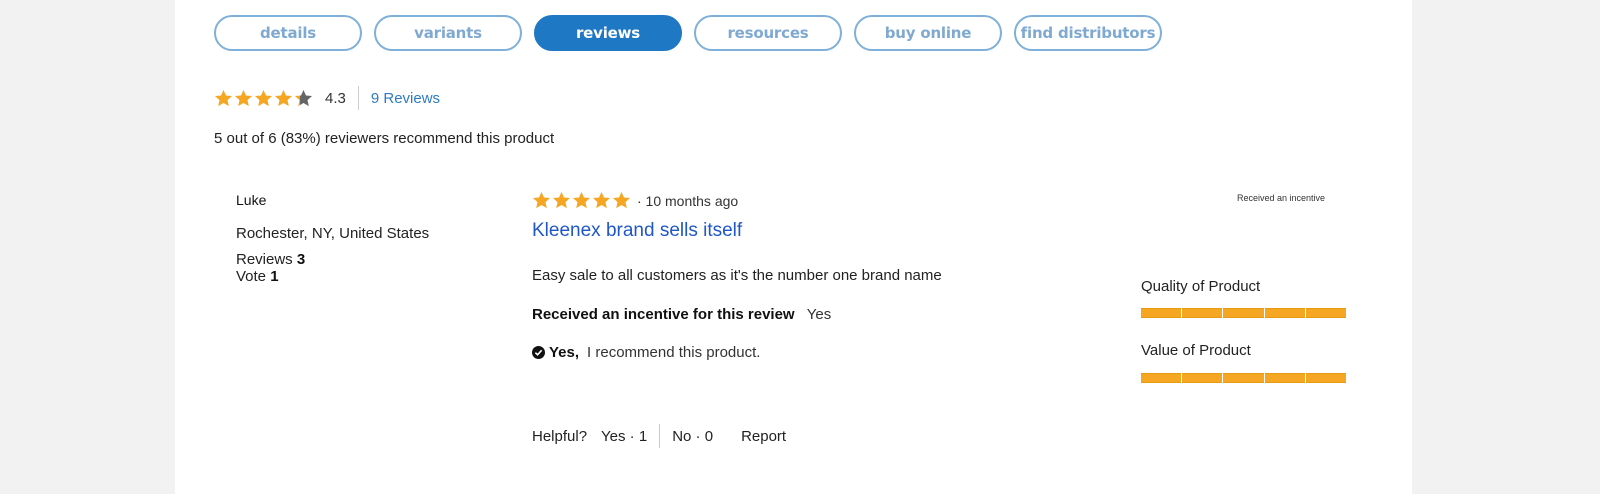  I want to click on helpful-label: Helpful?, so click(560, 436).